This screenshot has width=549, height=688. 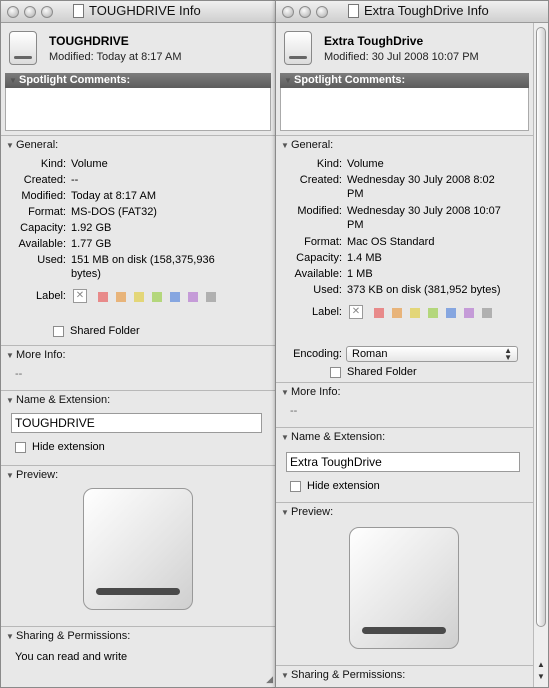 What do you see at coordinates (364, 258) in the screenshot?
I see `capacity-value: 1.4 MB` at bounding box center [364, 258].